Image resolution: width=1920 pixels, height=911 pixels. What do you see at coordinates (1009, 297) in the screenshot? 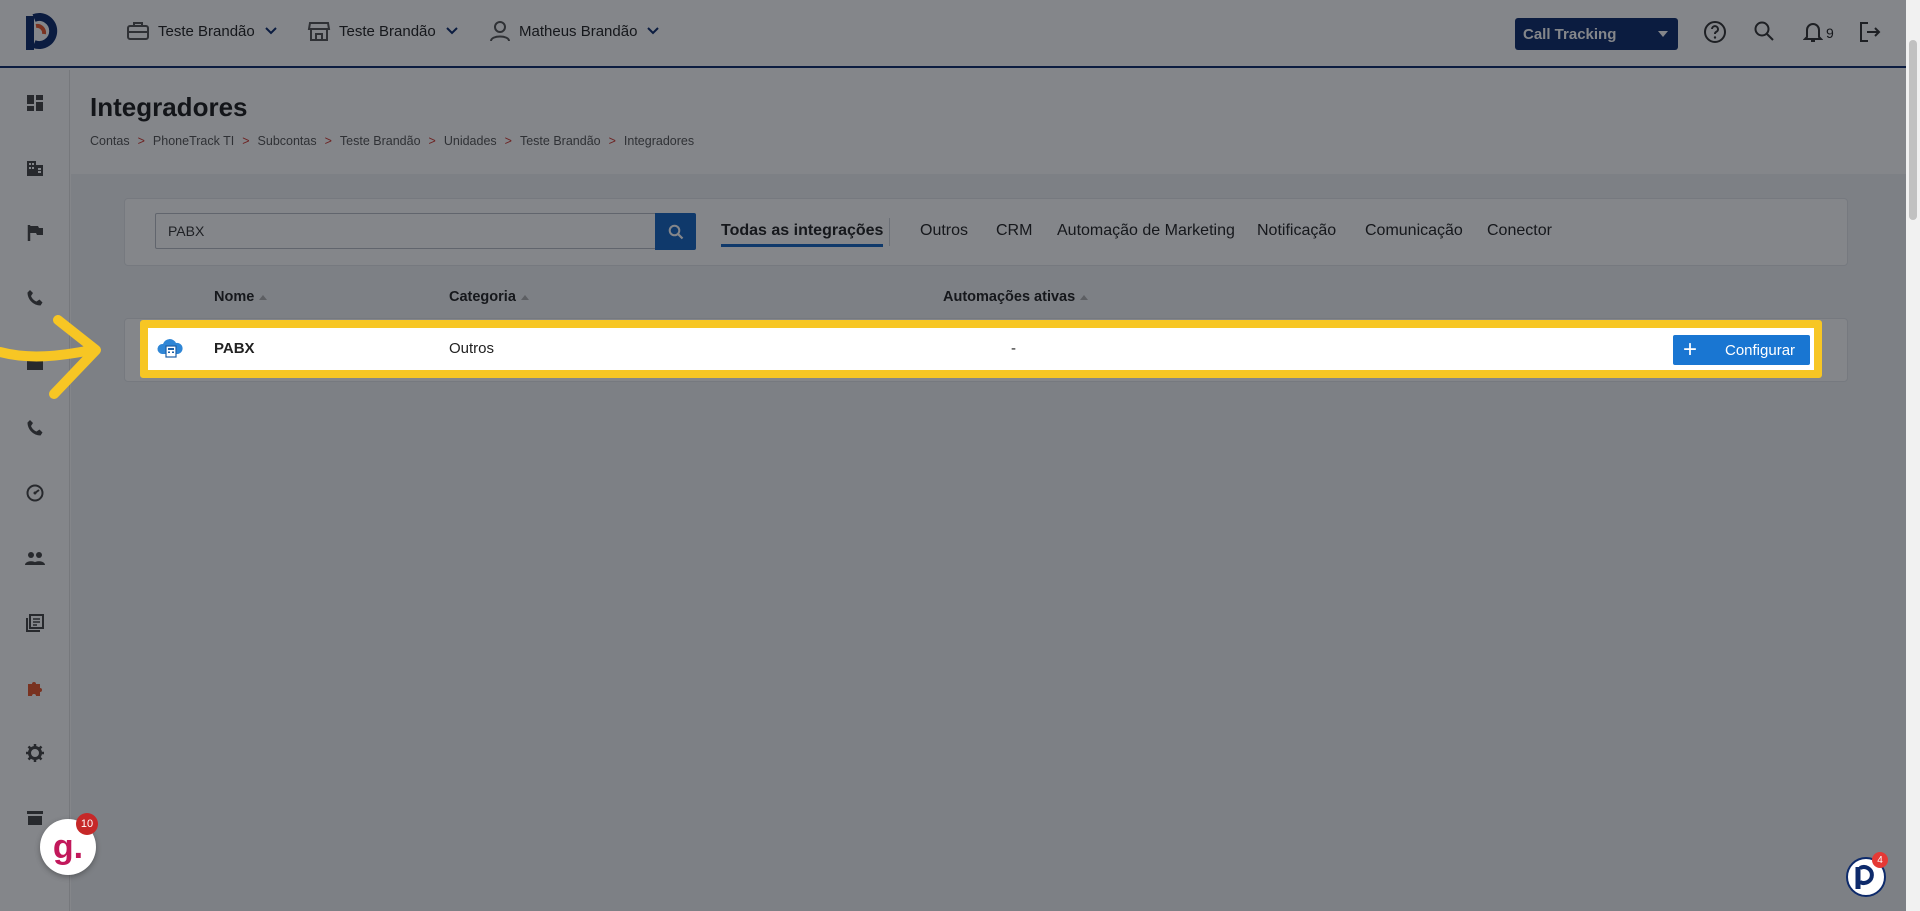
I see `column-header-label: Automações ativas` at bounding box center [1009, 297].